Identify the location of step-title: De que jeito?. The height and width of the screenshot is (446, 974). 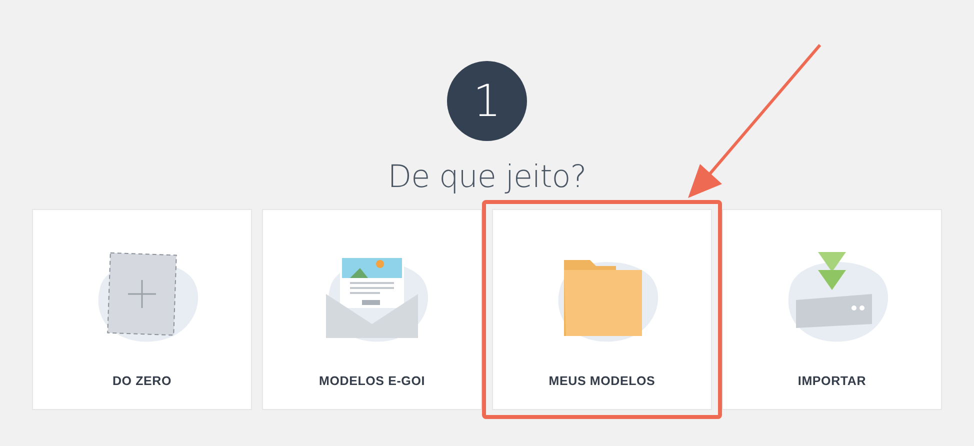
(487, 177).